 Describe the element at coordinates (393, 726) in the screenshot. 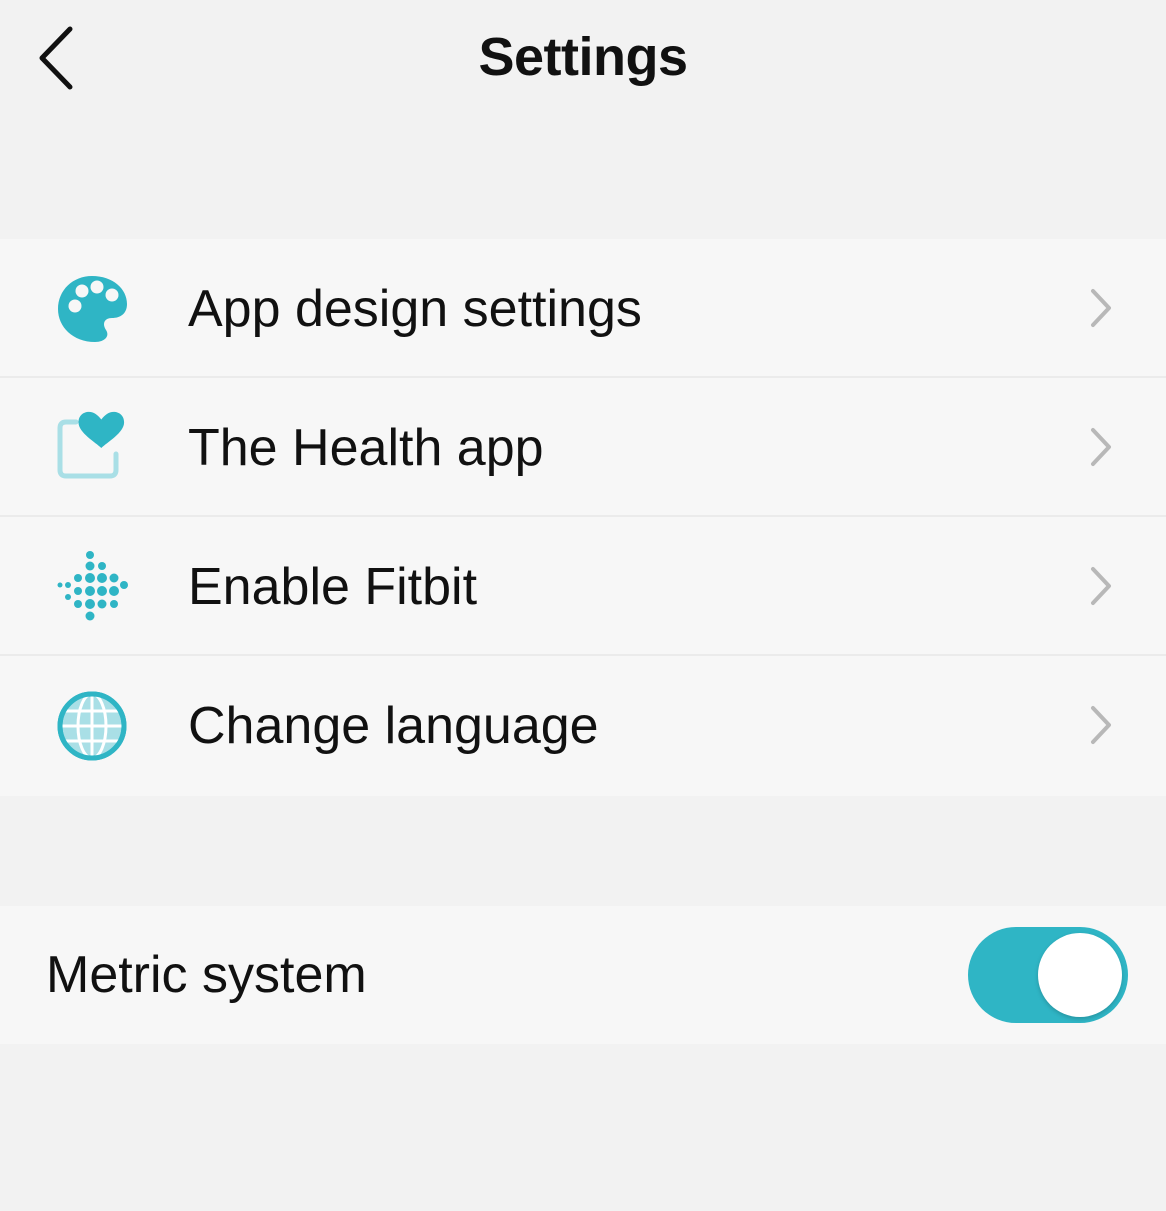

I see `settings-item-label: Change language` at that location.